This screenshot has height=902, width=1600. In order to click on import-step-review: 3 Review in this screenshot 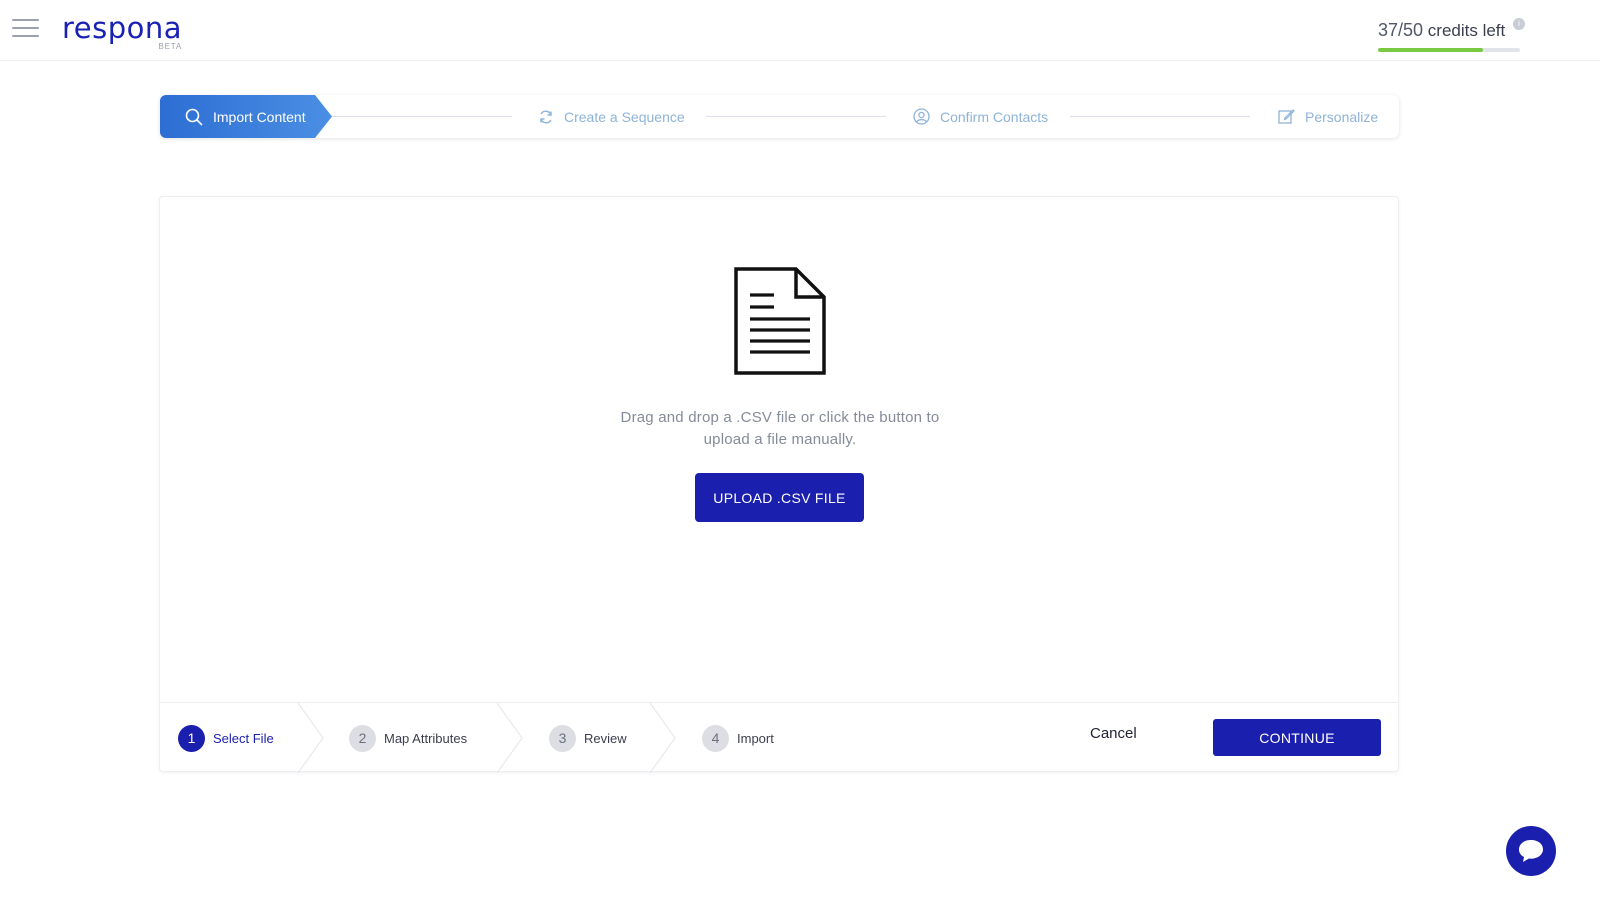, I will do `click(588, 738)`.